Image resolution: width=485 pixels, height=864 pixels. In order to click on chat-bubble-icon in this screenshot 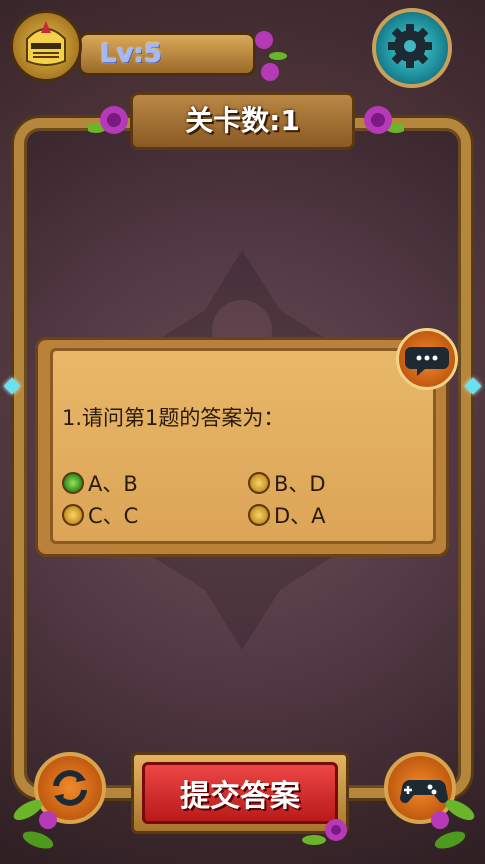, I will do `click(427, 361)`.